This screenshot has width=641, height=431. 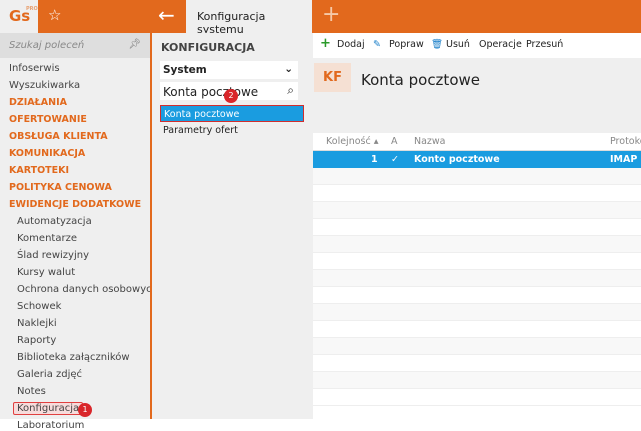 What do you see at coordinates (229, 70) in the screenshot?
I see `category-select: System ⌄` at bounding box center [229, 70].